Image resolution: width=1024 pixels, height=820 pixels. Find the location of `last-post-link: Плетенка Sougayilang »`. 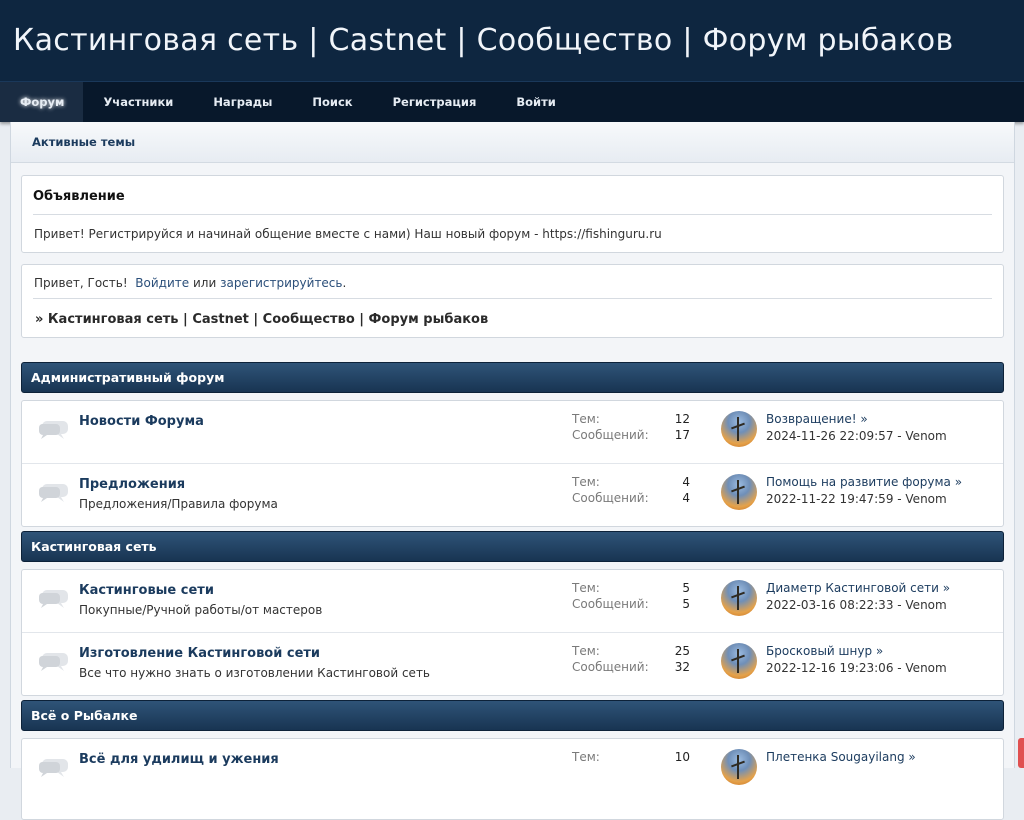

last-post-link: Плетенка Sougayilang » is located at coordinates (841, 757).